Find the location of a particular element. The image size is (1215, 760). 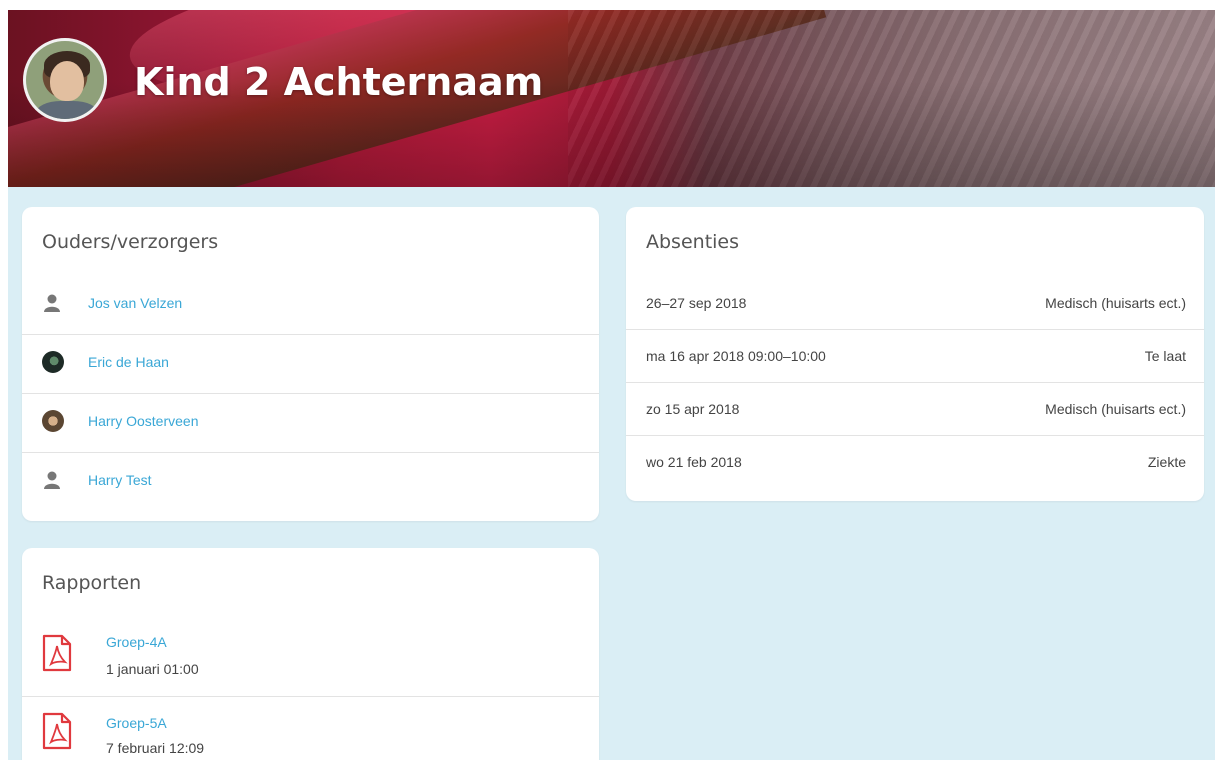

absences-card-title: Absenties is located at coordinates (693, 242).